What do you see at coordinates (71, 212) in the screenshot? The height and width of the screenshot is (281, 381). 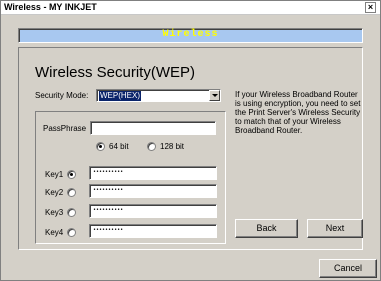 I see `key3-radio` at bounding box center [71, 212].